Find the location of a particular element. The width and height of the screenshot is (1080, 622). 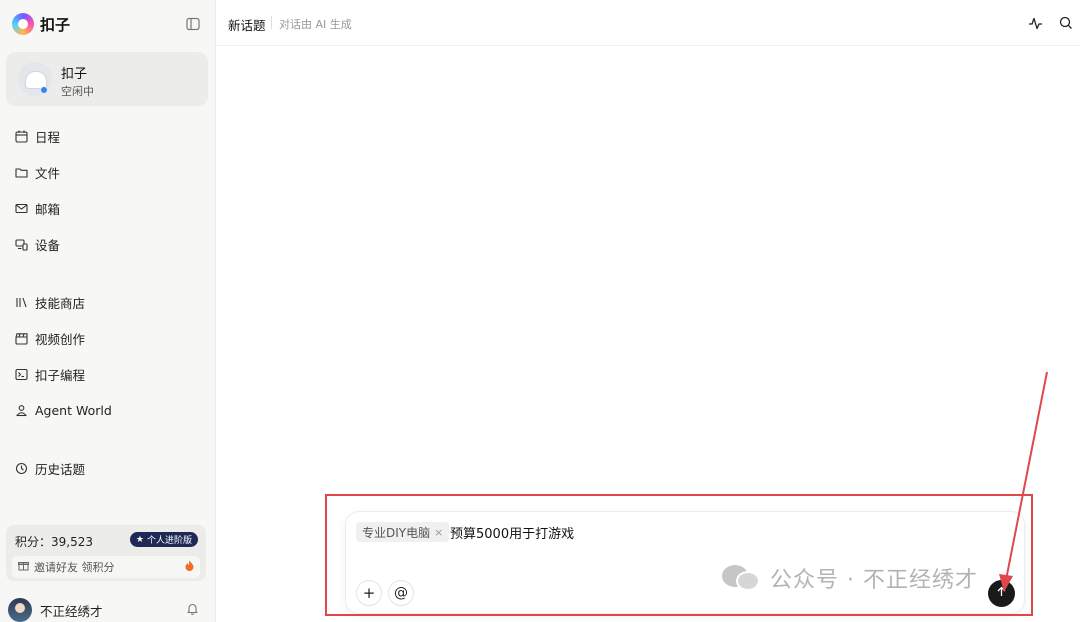

sidebar-item-schedule: 日程 is located at coordinates (108, 136).